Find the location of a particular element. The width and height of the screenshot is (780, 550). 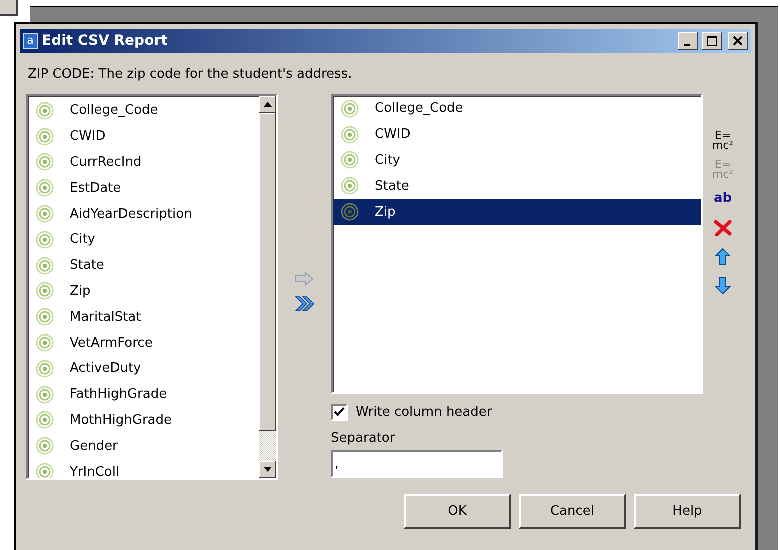

maximize-button is located at coordinates (712, 41).